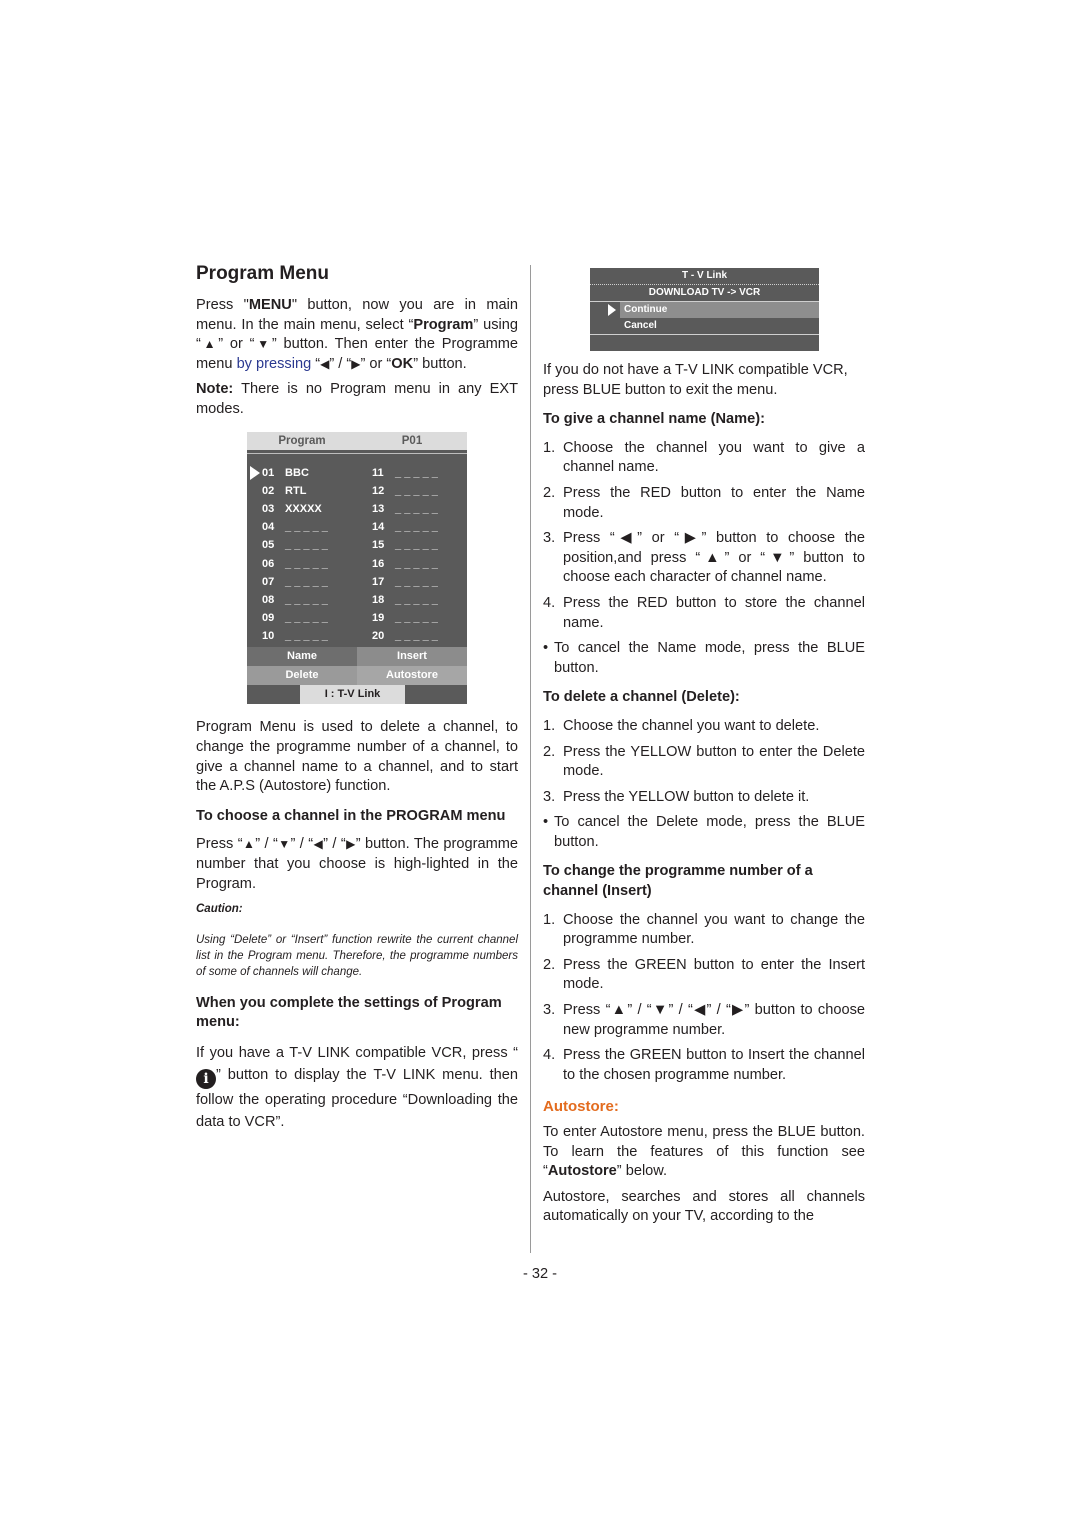  What do you see at coordinates (412, 657) in the screenshot?
I see `osd-insert-button: Insert` at bounding box center [412, 657].